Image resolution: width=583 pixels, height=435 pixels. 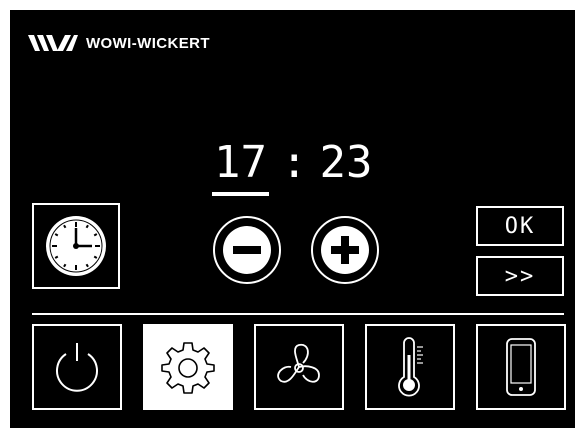 I want to click on power-icon, so click(x=77, y=367).